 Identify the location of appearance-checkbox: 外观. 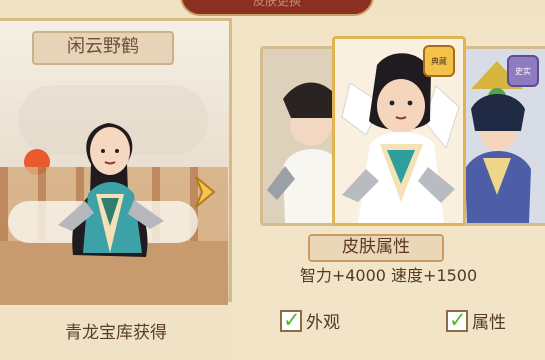
(310, 320).